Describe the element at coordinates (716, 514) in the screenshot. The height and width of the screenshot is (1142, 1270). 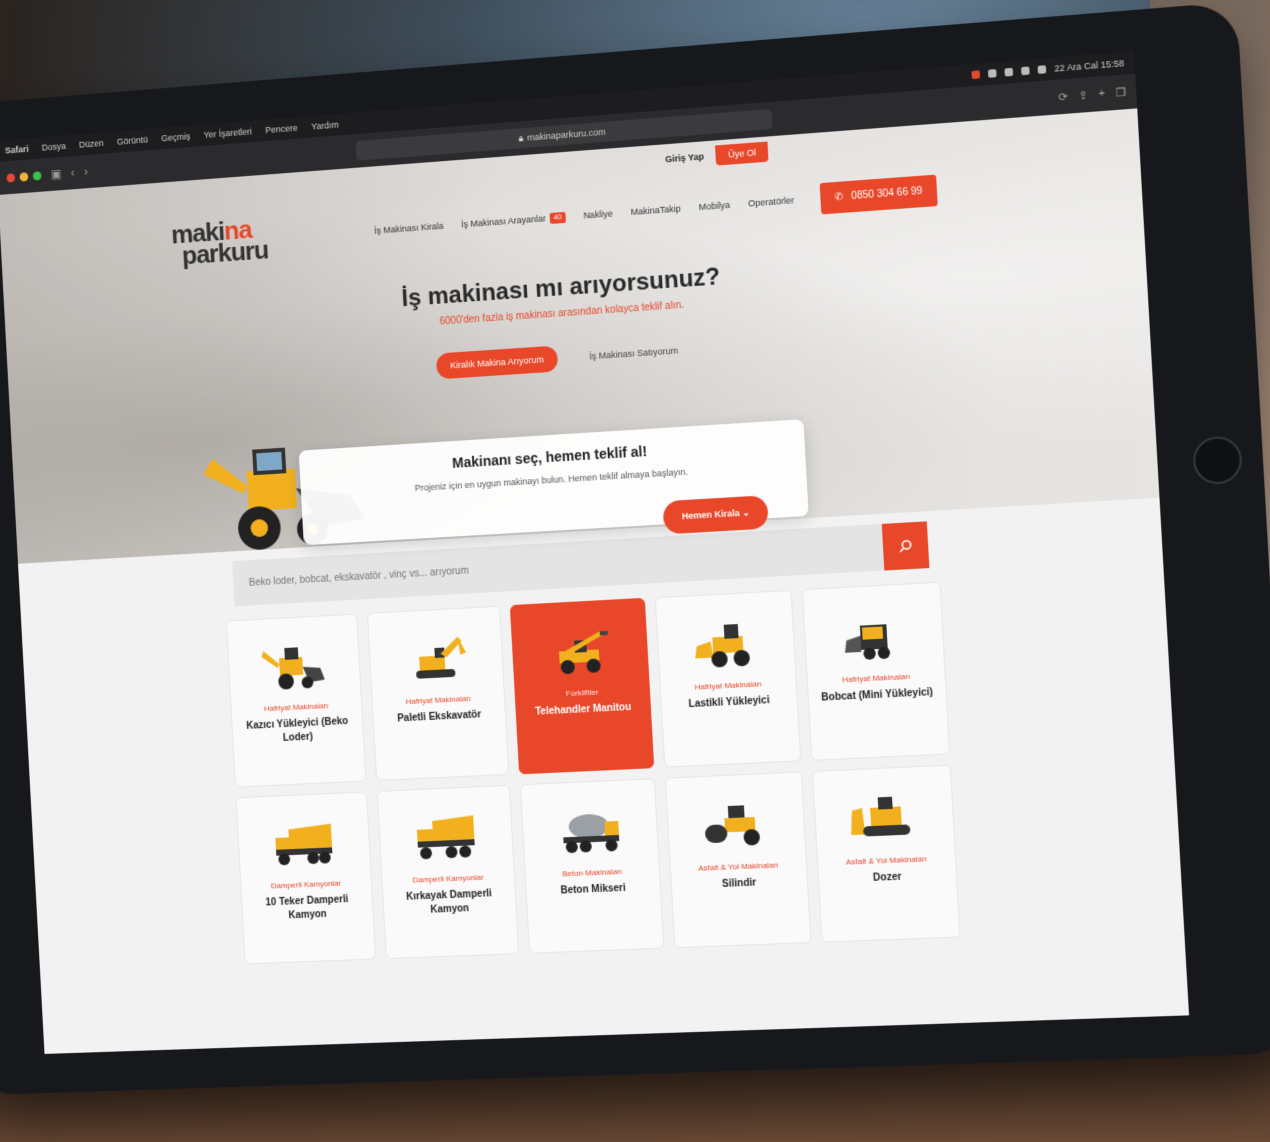
I see `rent-now-button: Hemen Kirala ⌄` at that location.